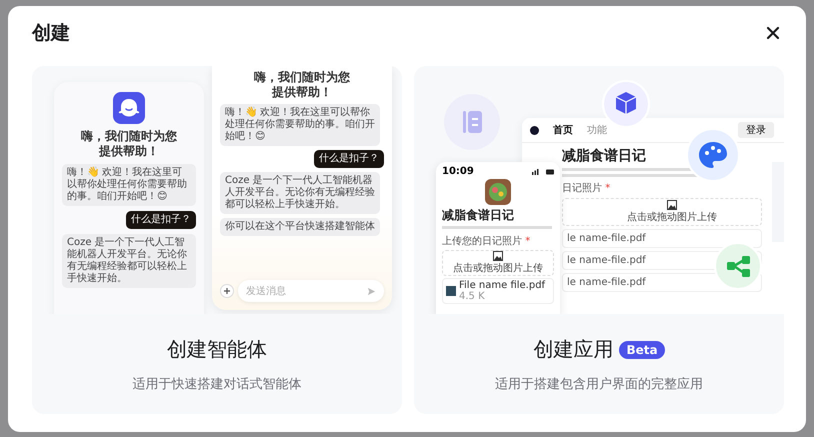 The width and height of the screenshot is (814, 437). Describe the element at coordinates (498, 192) in the screenshot. I see `salad-bowl-icon` at that location.